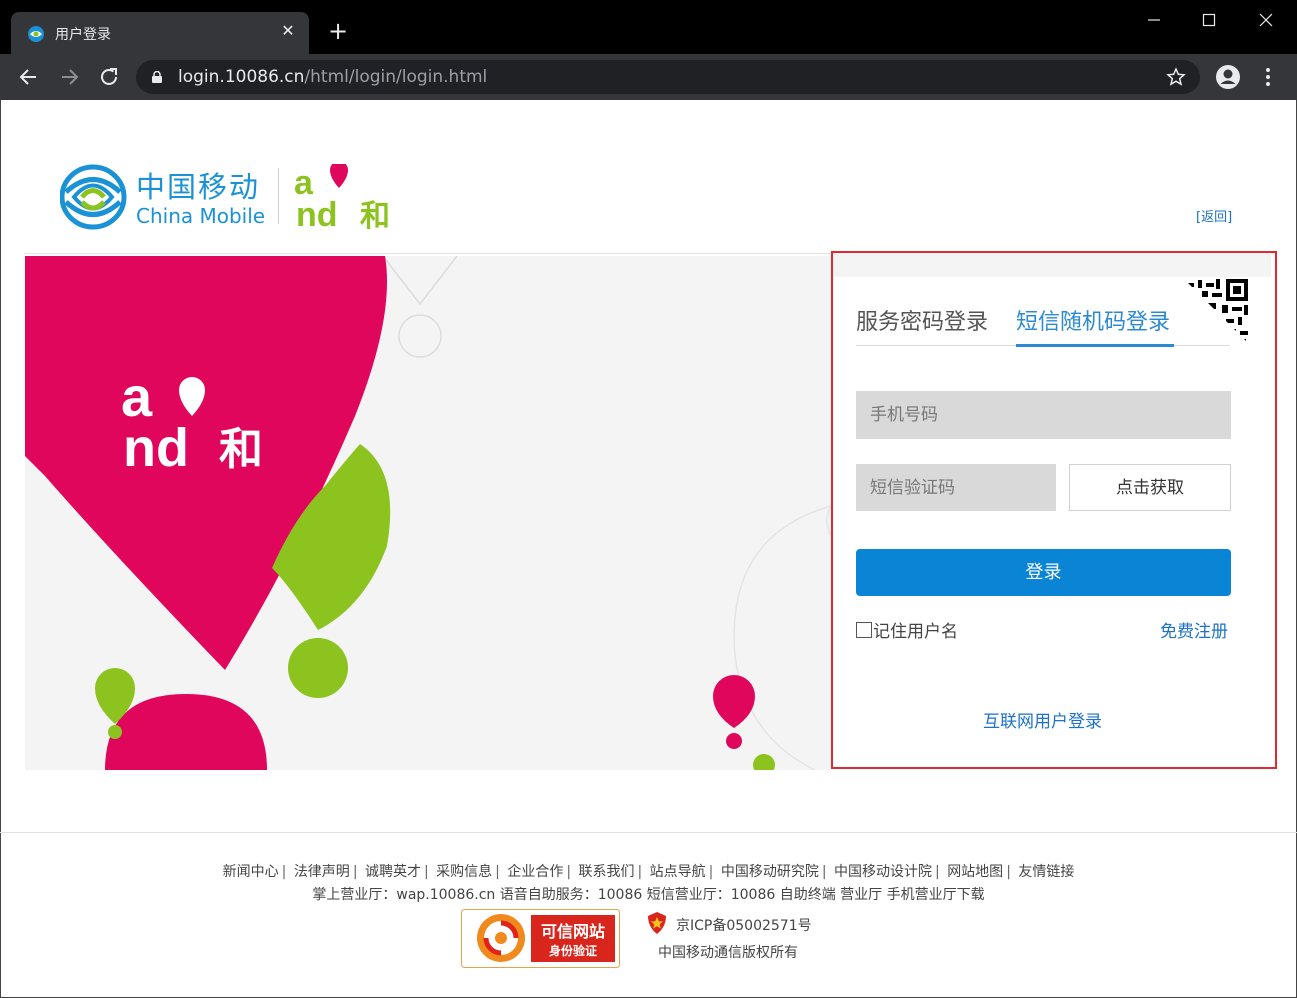 This screenshot has width=1297, height=998. I want to click on window-close-icon, so click(1266, 20).